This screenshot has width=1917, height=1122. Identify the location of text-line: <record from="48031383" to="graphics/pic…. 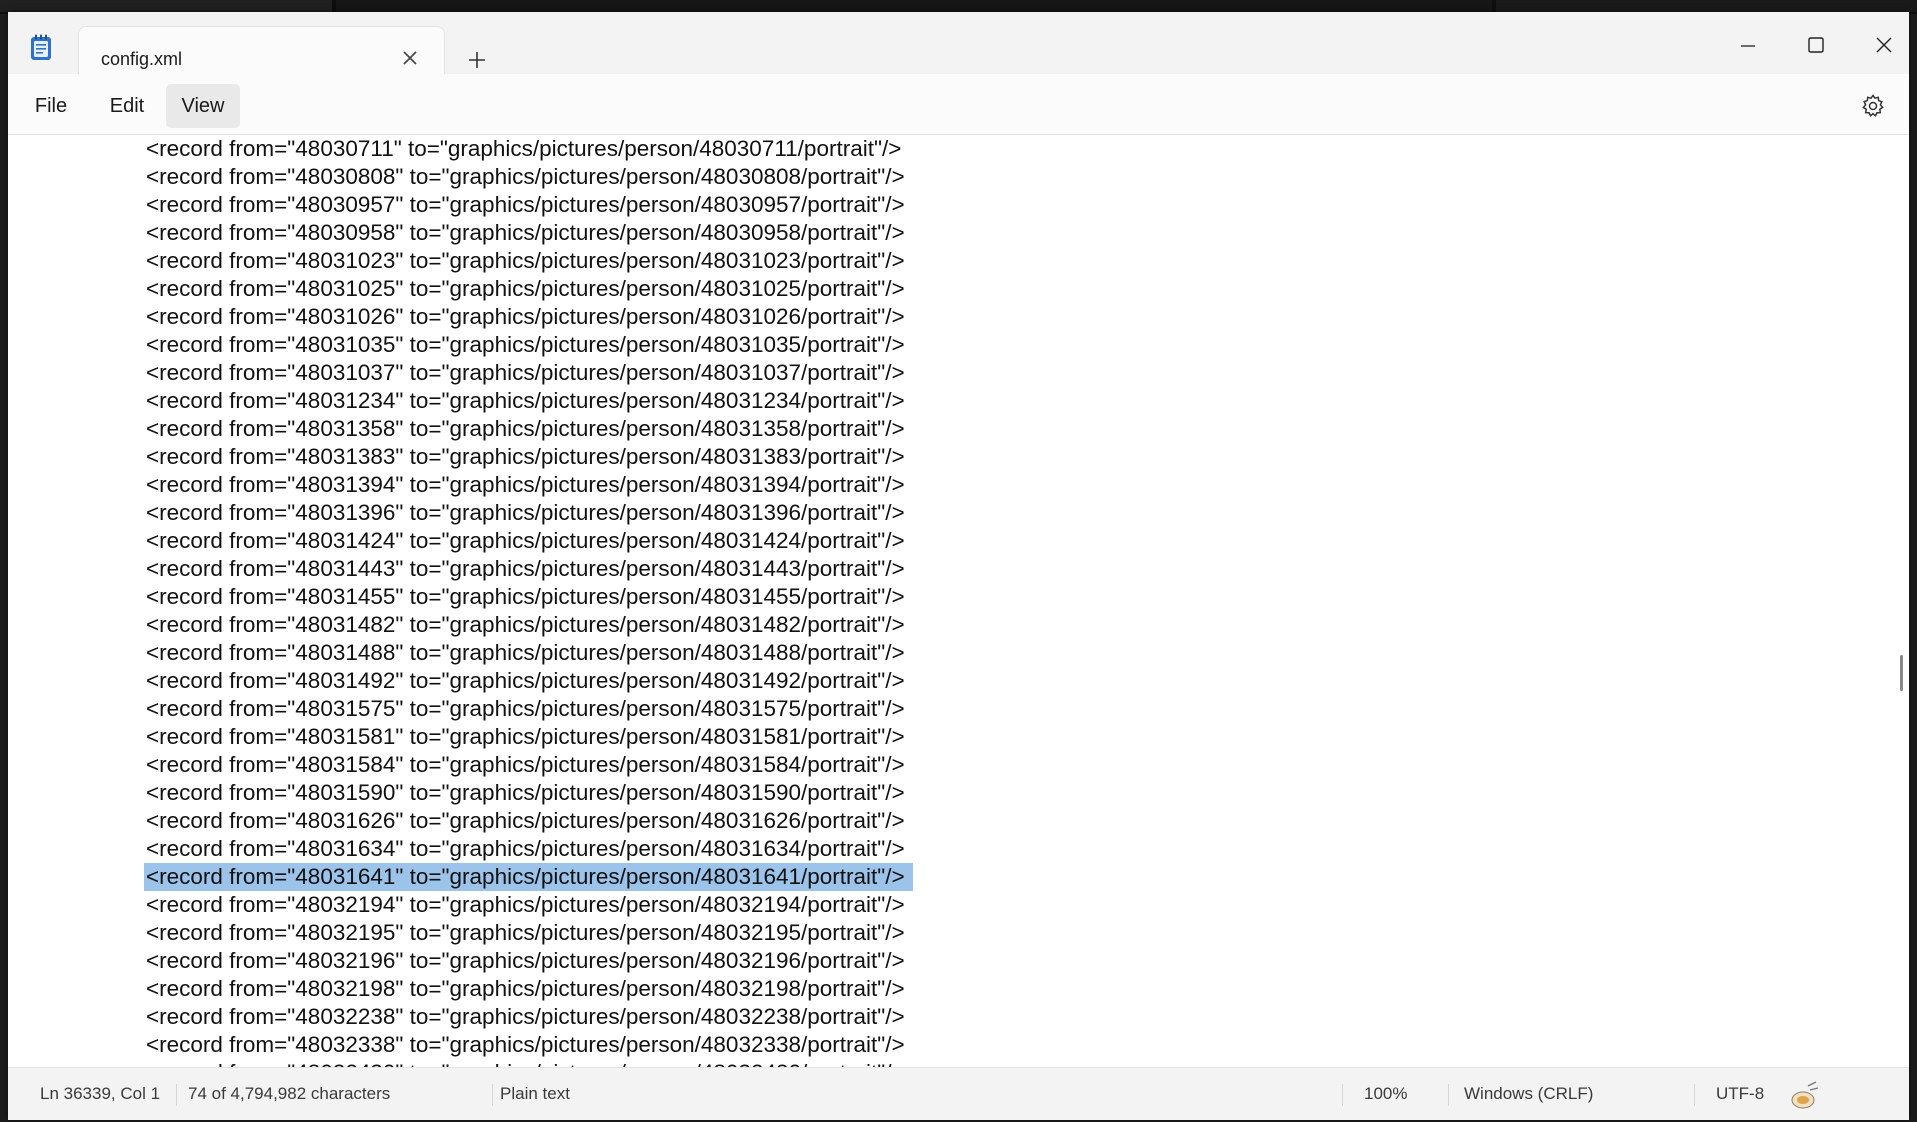
(528, 457).